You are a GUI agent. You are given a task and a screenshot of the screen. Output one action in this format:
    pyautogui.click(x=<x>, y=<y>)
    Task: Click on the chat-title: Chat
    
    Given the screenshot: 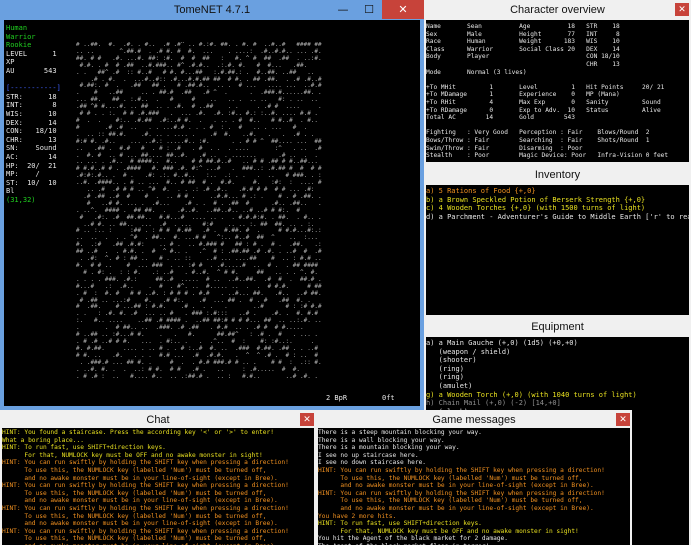 What is the action you would take?
    pyautogui.click(x=158, y=420)
    